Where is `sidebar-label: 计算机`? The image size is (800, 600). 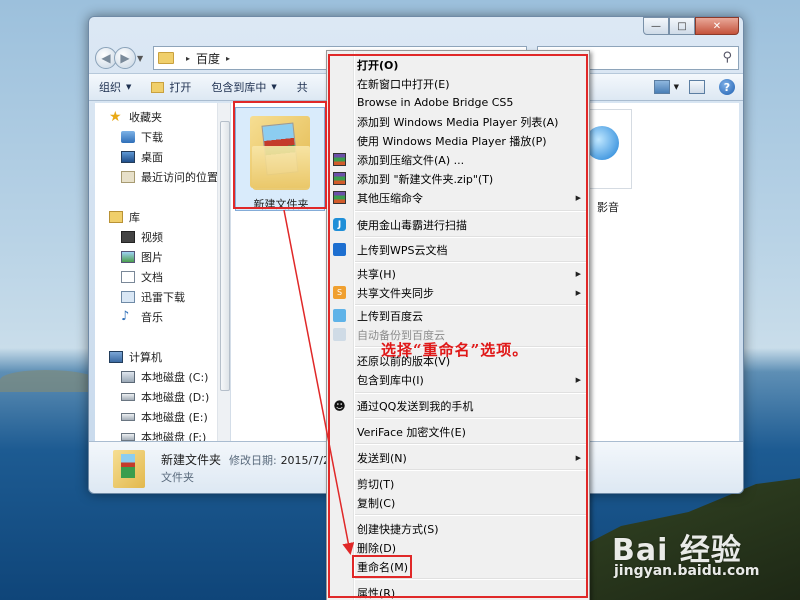
sidebar-label: 计算机 is located at coordinates (145, 357).